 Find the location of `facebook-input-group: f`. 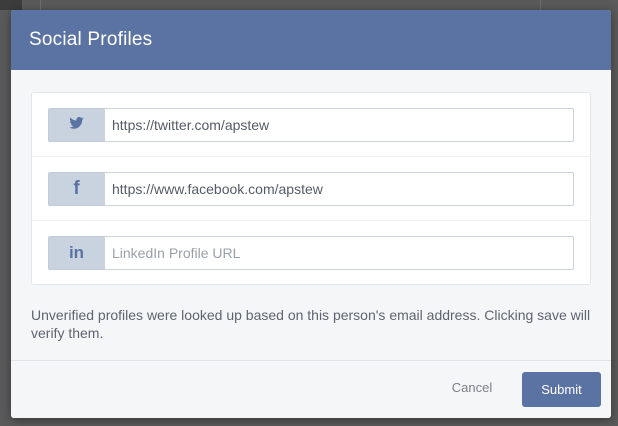

facebook-input-group: f is located at coordinates (311, 188).